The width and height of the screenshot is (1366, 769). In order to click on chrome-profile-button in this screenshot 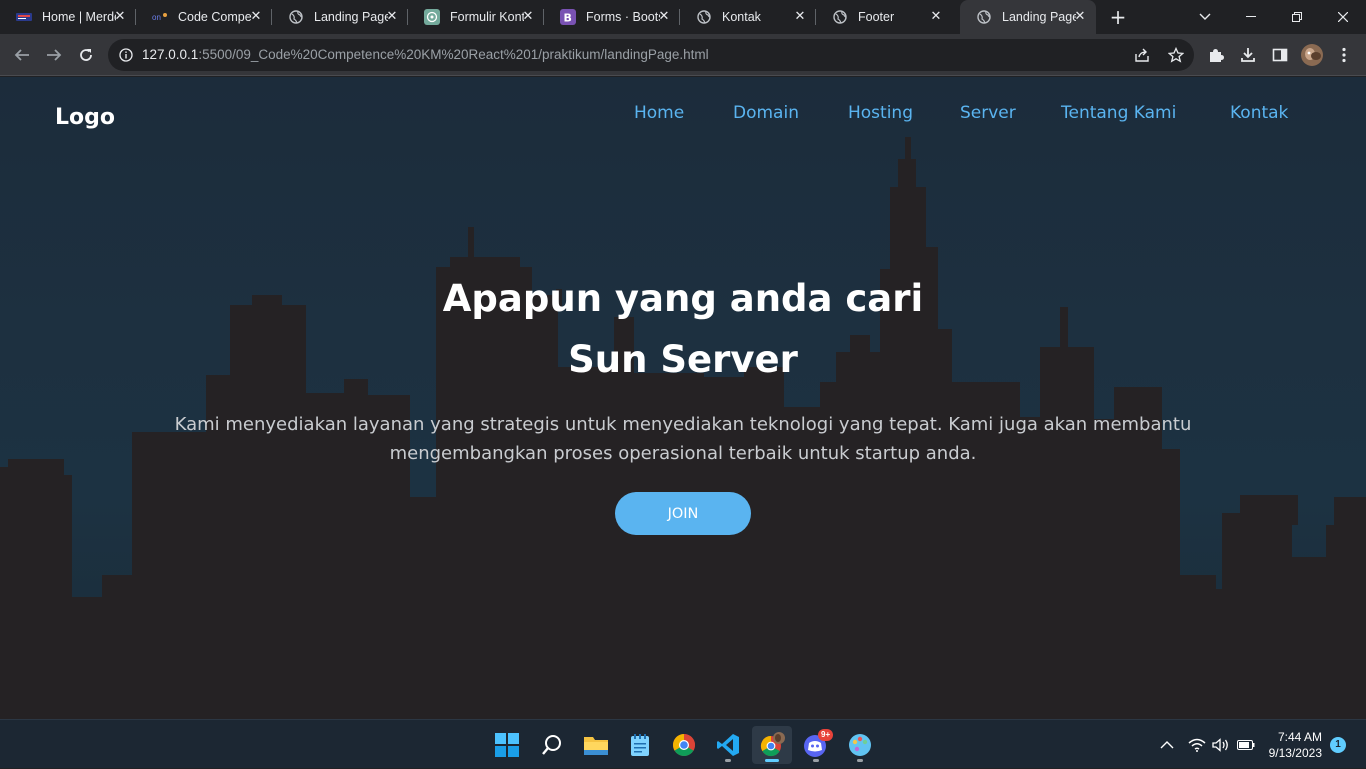, I will do `click(772, 745)`.